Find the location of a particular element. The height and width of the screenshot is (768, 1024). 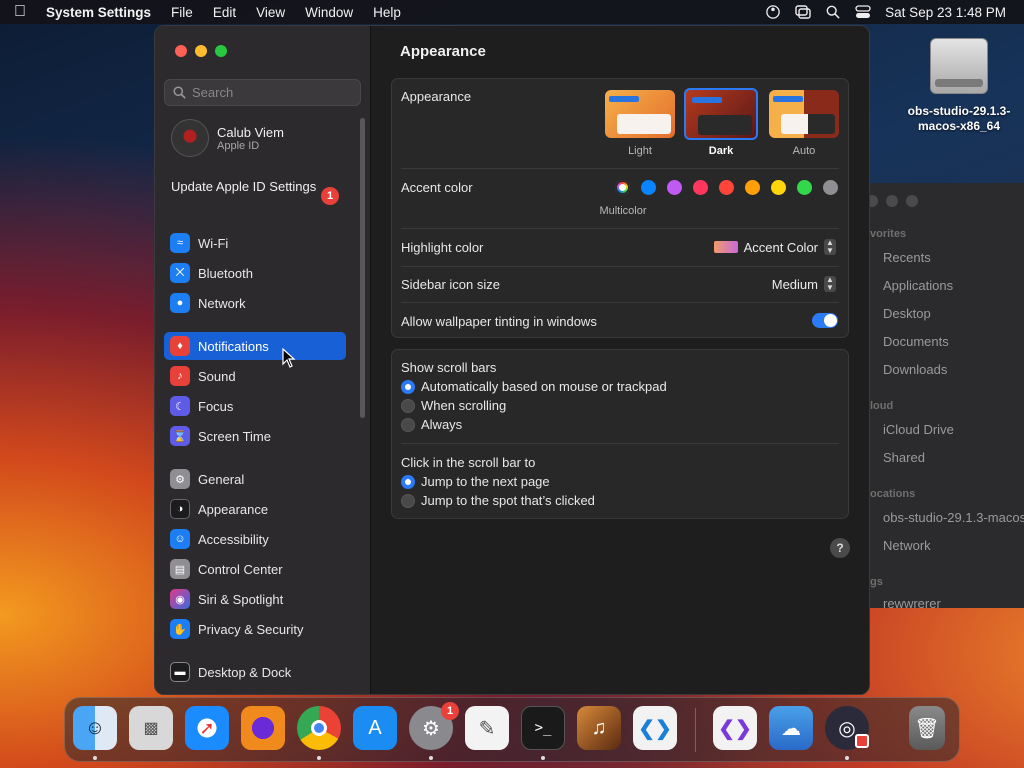

dock-icon: ▬ is located at coordinates (180, 672).